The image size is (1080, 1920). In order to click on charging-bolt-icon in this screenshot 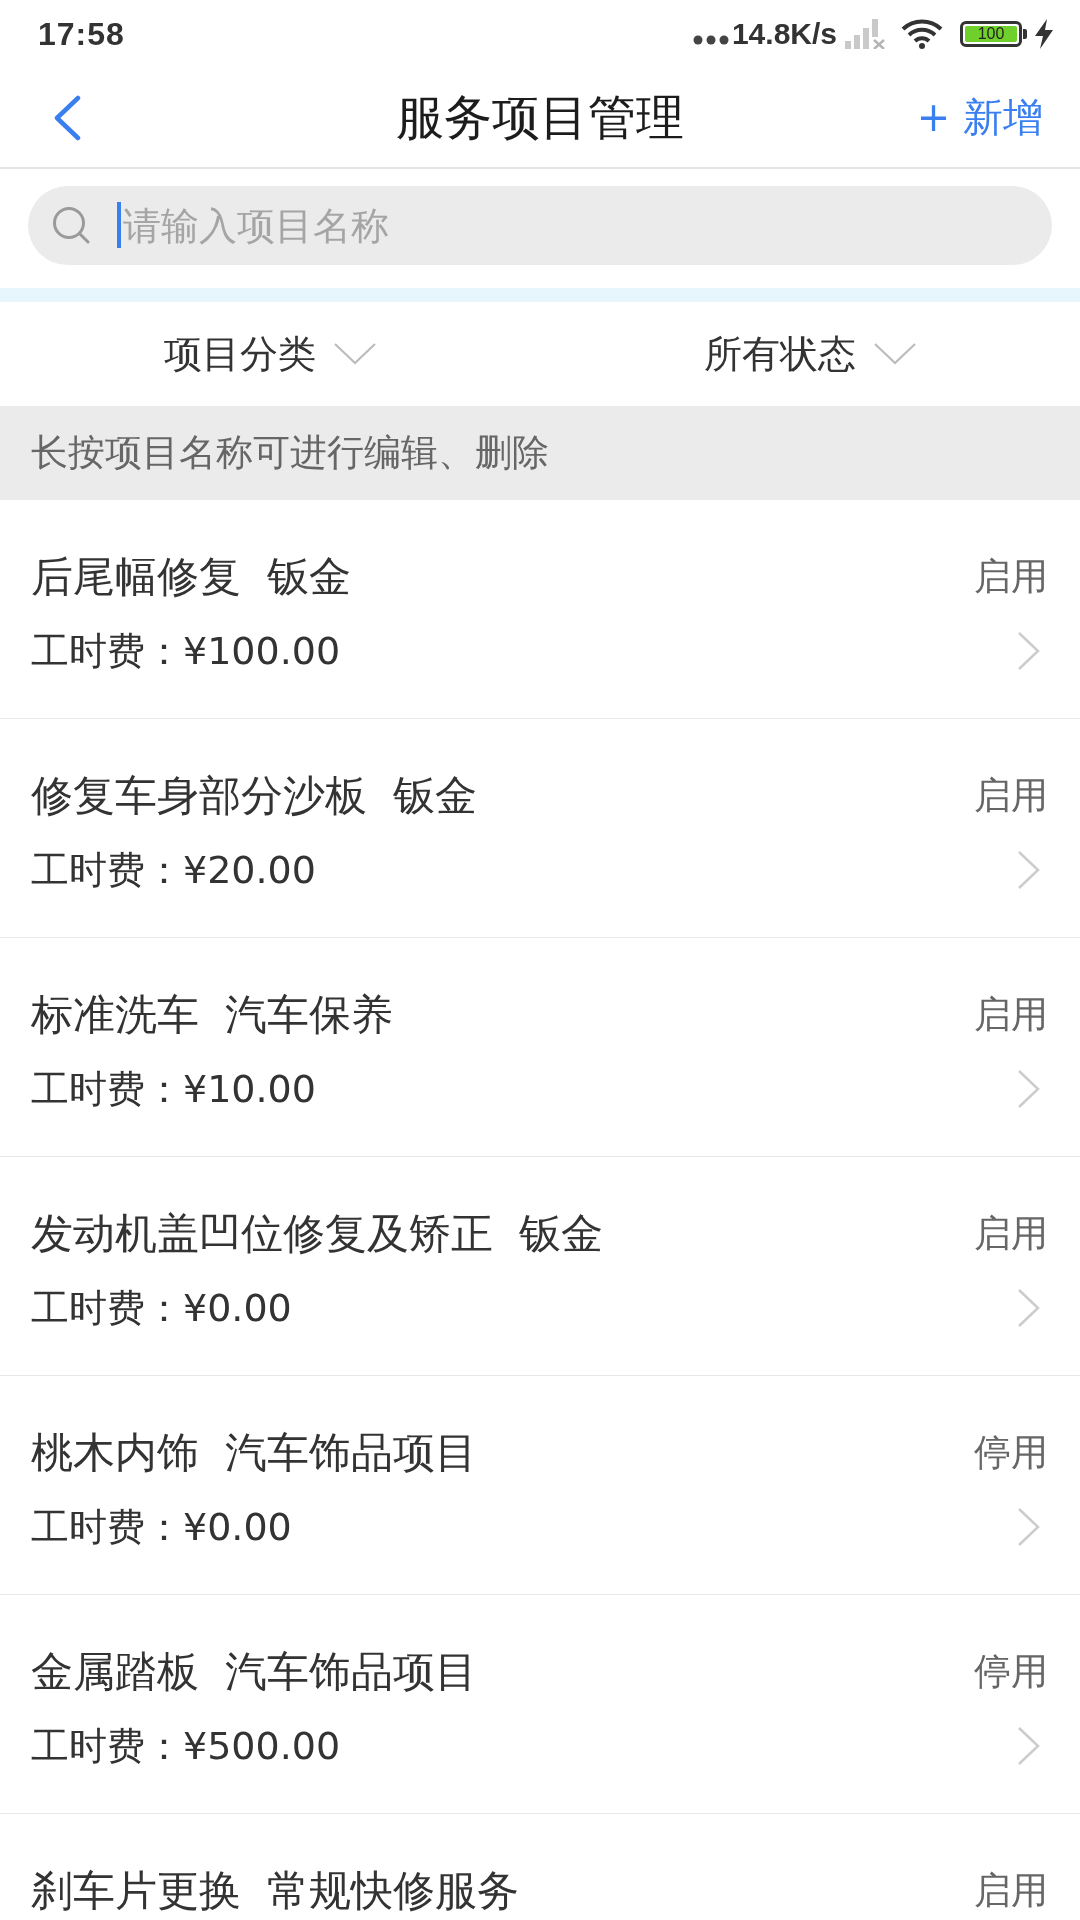, I will do `click(1044, 34)`.